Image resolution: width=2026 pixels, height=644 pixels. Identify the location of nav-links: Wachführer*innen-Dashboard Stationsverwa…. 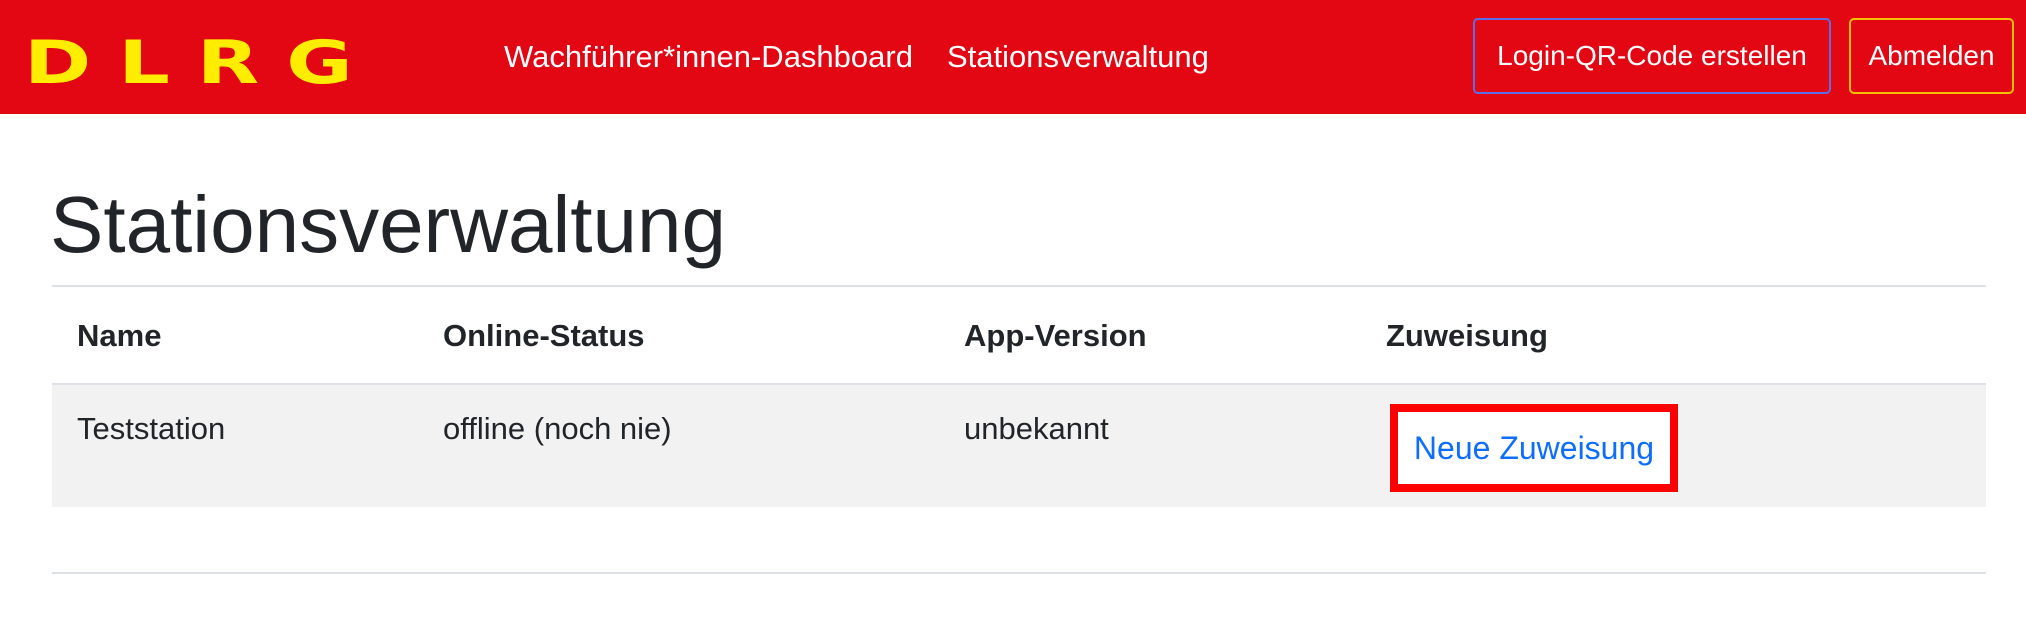
(873, 57).